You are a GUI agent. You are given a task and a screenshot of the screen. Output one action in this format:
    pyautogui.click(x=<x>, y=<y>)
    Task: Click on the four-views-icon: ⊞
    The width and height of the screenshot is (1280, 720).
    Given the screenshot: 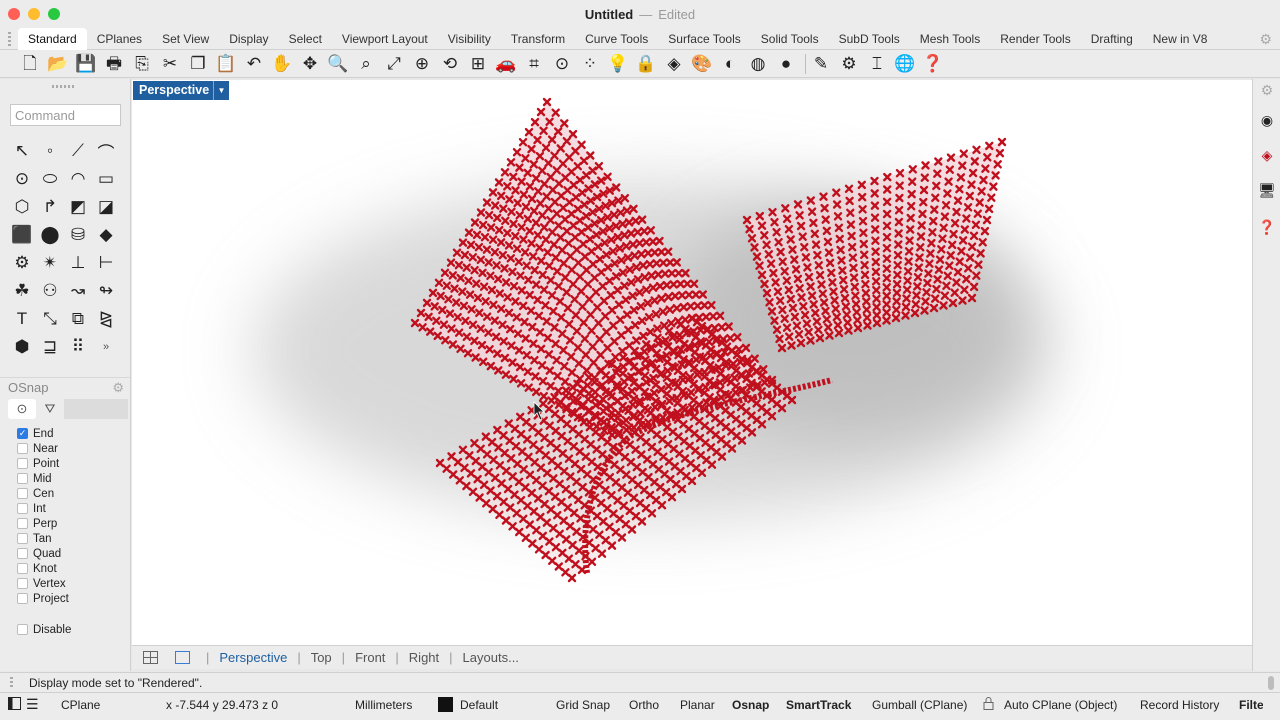 What is the action you would take?
    pyautogui.click(x=478, y=64)
    